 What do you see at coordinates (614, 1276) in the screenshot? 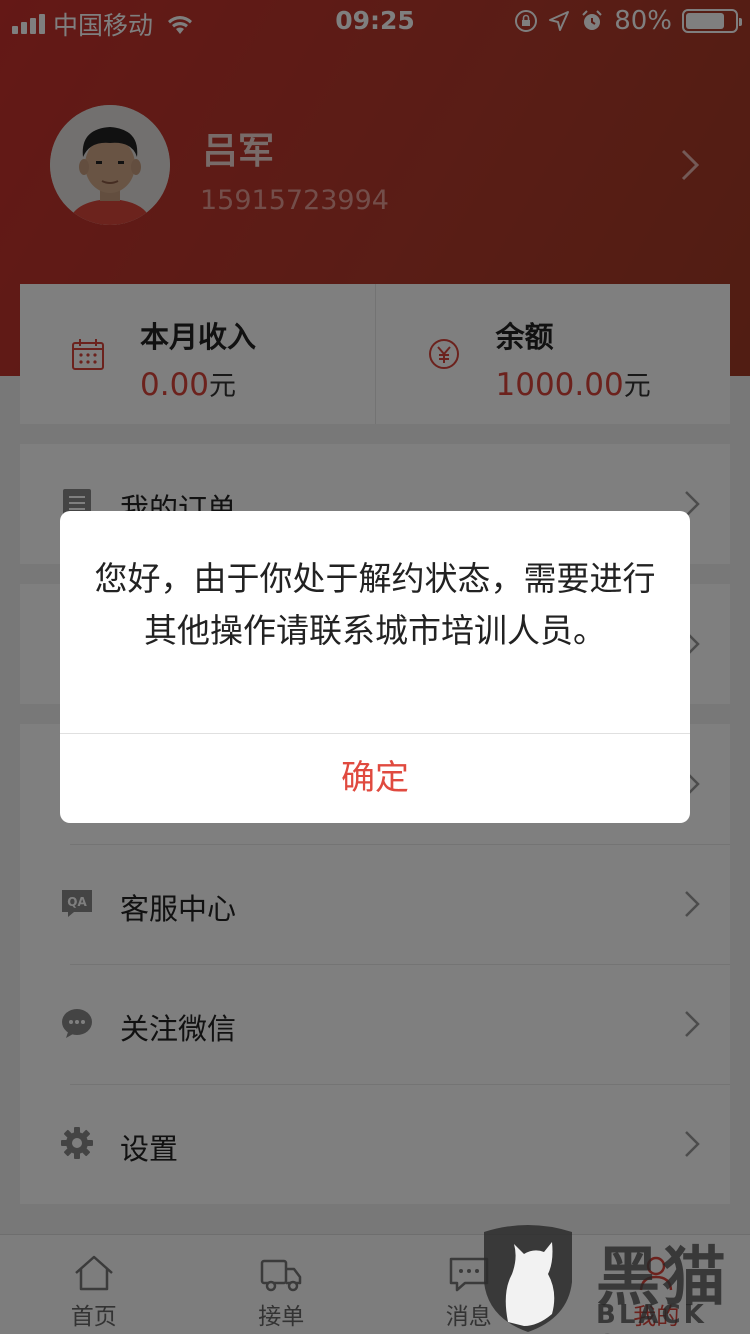
I see `watermark: 黑猫 BLACK CAT` at bounding box center [614, 1276].